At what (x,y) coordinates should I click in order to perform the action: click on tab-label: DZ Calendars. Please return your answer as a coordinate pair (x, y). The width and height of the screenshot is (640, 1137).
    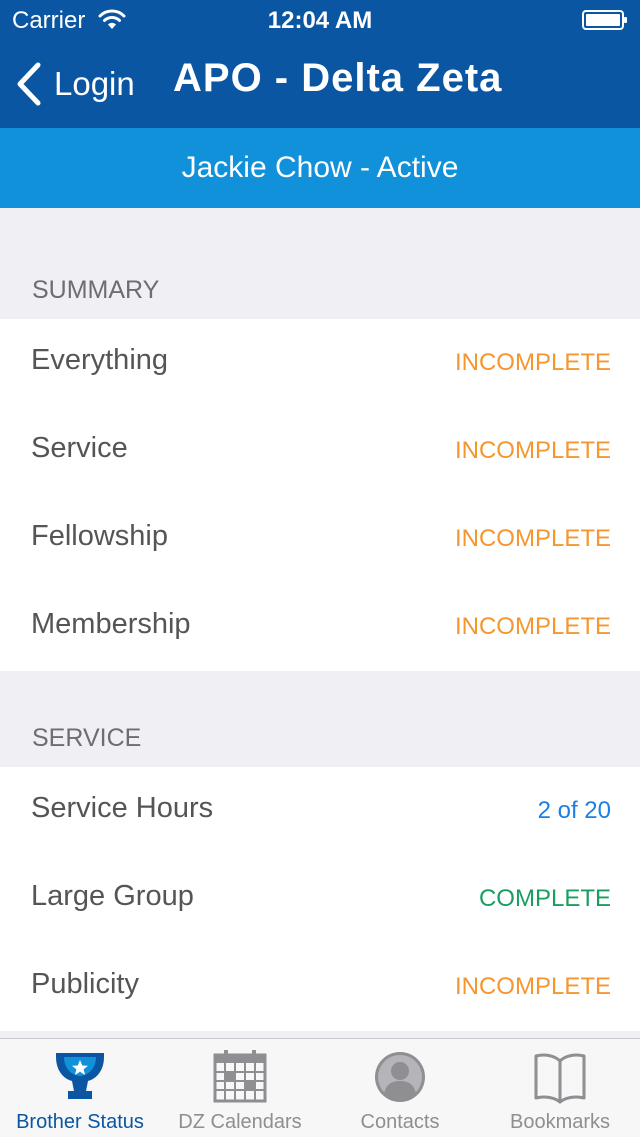
    Looking at the image, I should click on (240, 1122).